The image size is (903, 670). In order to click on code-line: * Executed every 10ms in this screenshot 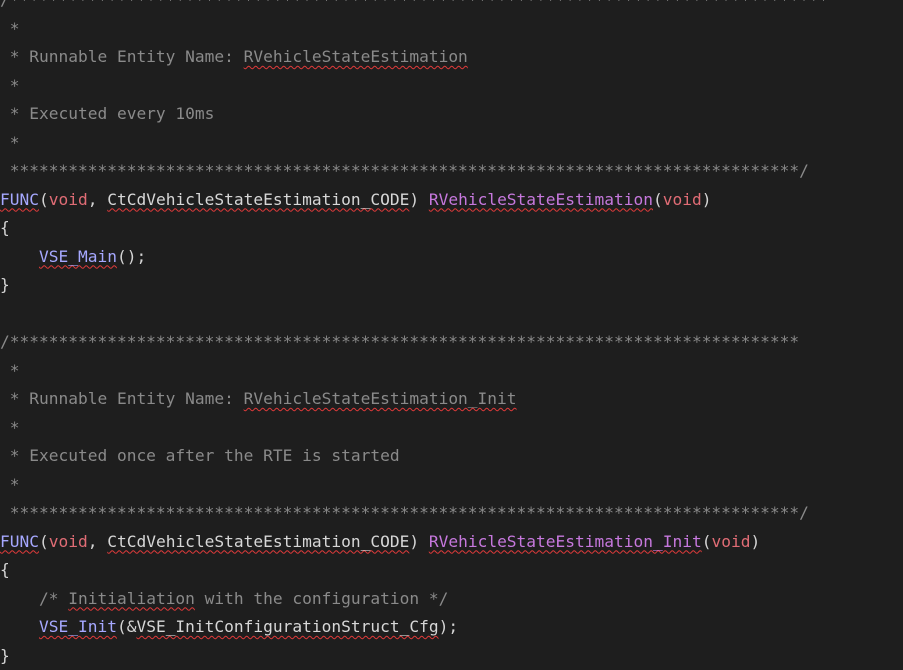, I will do `click(451, 114)`.